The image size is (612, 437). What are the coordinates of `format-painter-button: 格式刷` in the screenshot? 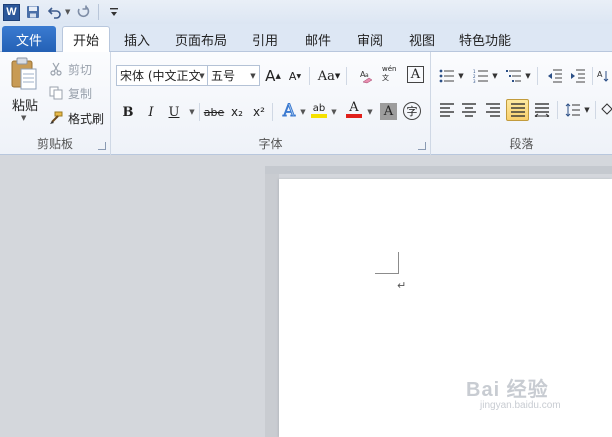 It's located at (76, 118).